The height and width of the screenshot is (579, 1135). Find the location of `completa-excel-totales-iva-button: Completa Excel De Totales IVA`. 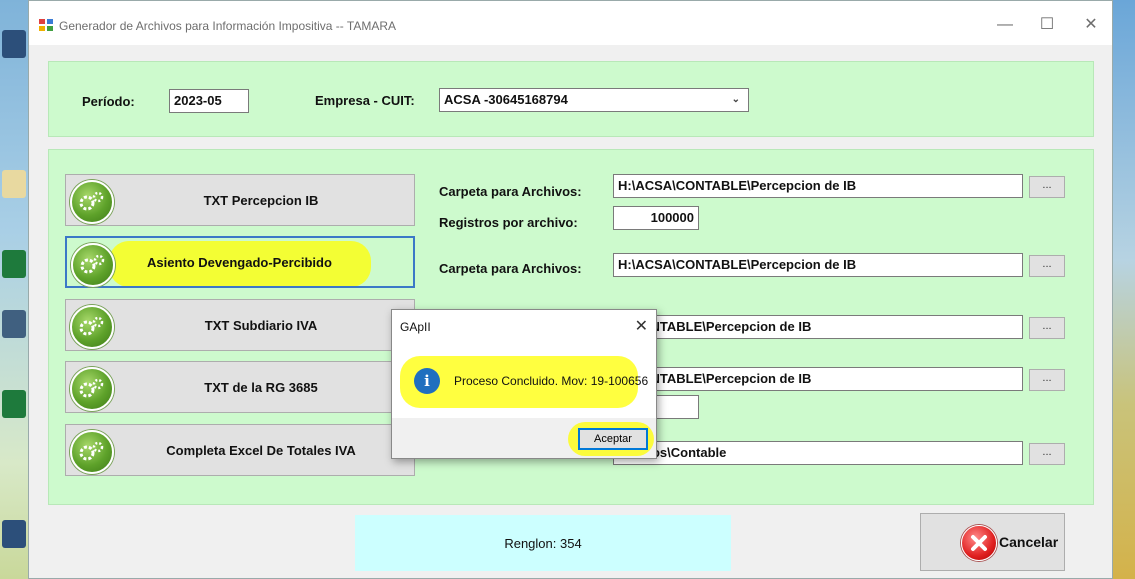

completa-excel-totales-iva-button: Completa Excel De Totales IVA is located at coordinates (240, 450).